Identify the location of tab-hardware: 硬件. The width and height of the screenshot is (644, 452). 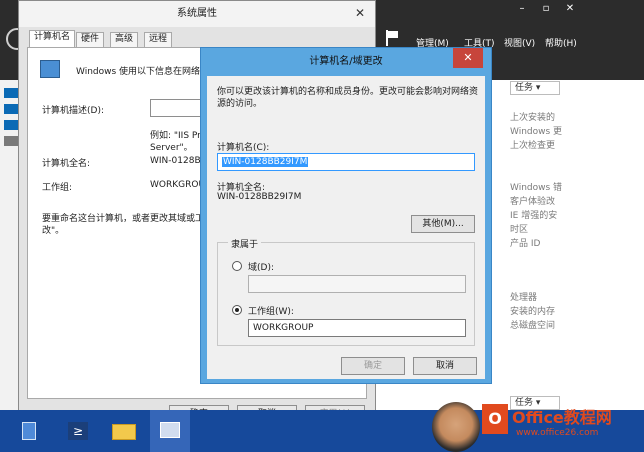
(90, 39).